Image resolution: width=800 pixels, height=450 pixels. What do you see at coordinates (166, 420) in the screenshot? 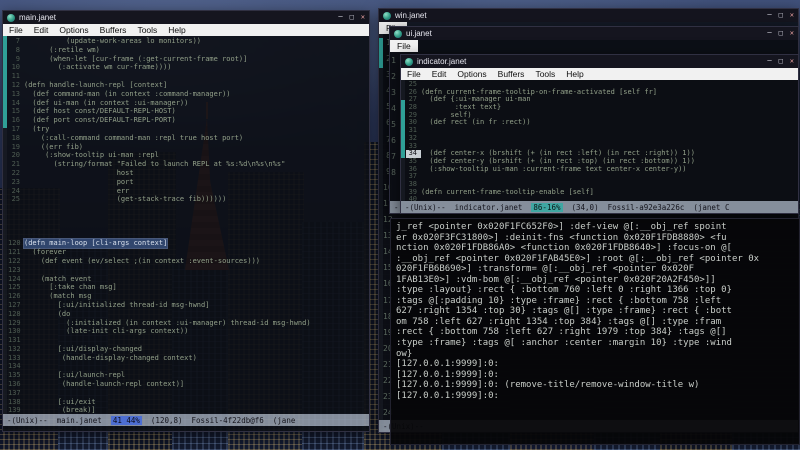
I see `cursor-position: (120,8)` at bounding box center [166, 420].